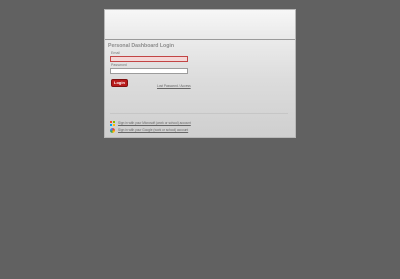  I want to click on forgot-password-link: Lost Password / Access, so click(174, 86).